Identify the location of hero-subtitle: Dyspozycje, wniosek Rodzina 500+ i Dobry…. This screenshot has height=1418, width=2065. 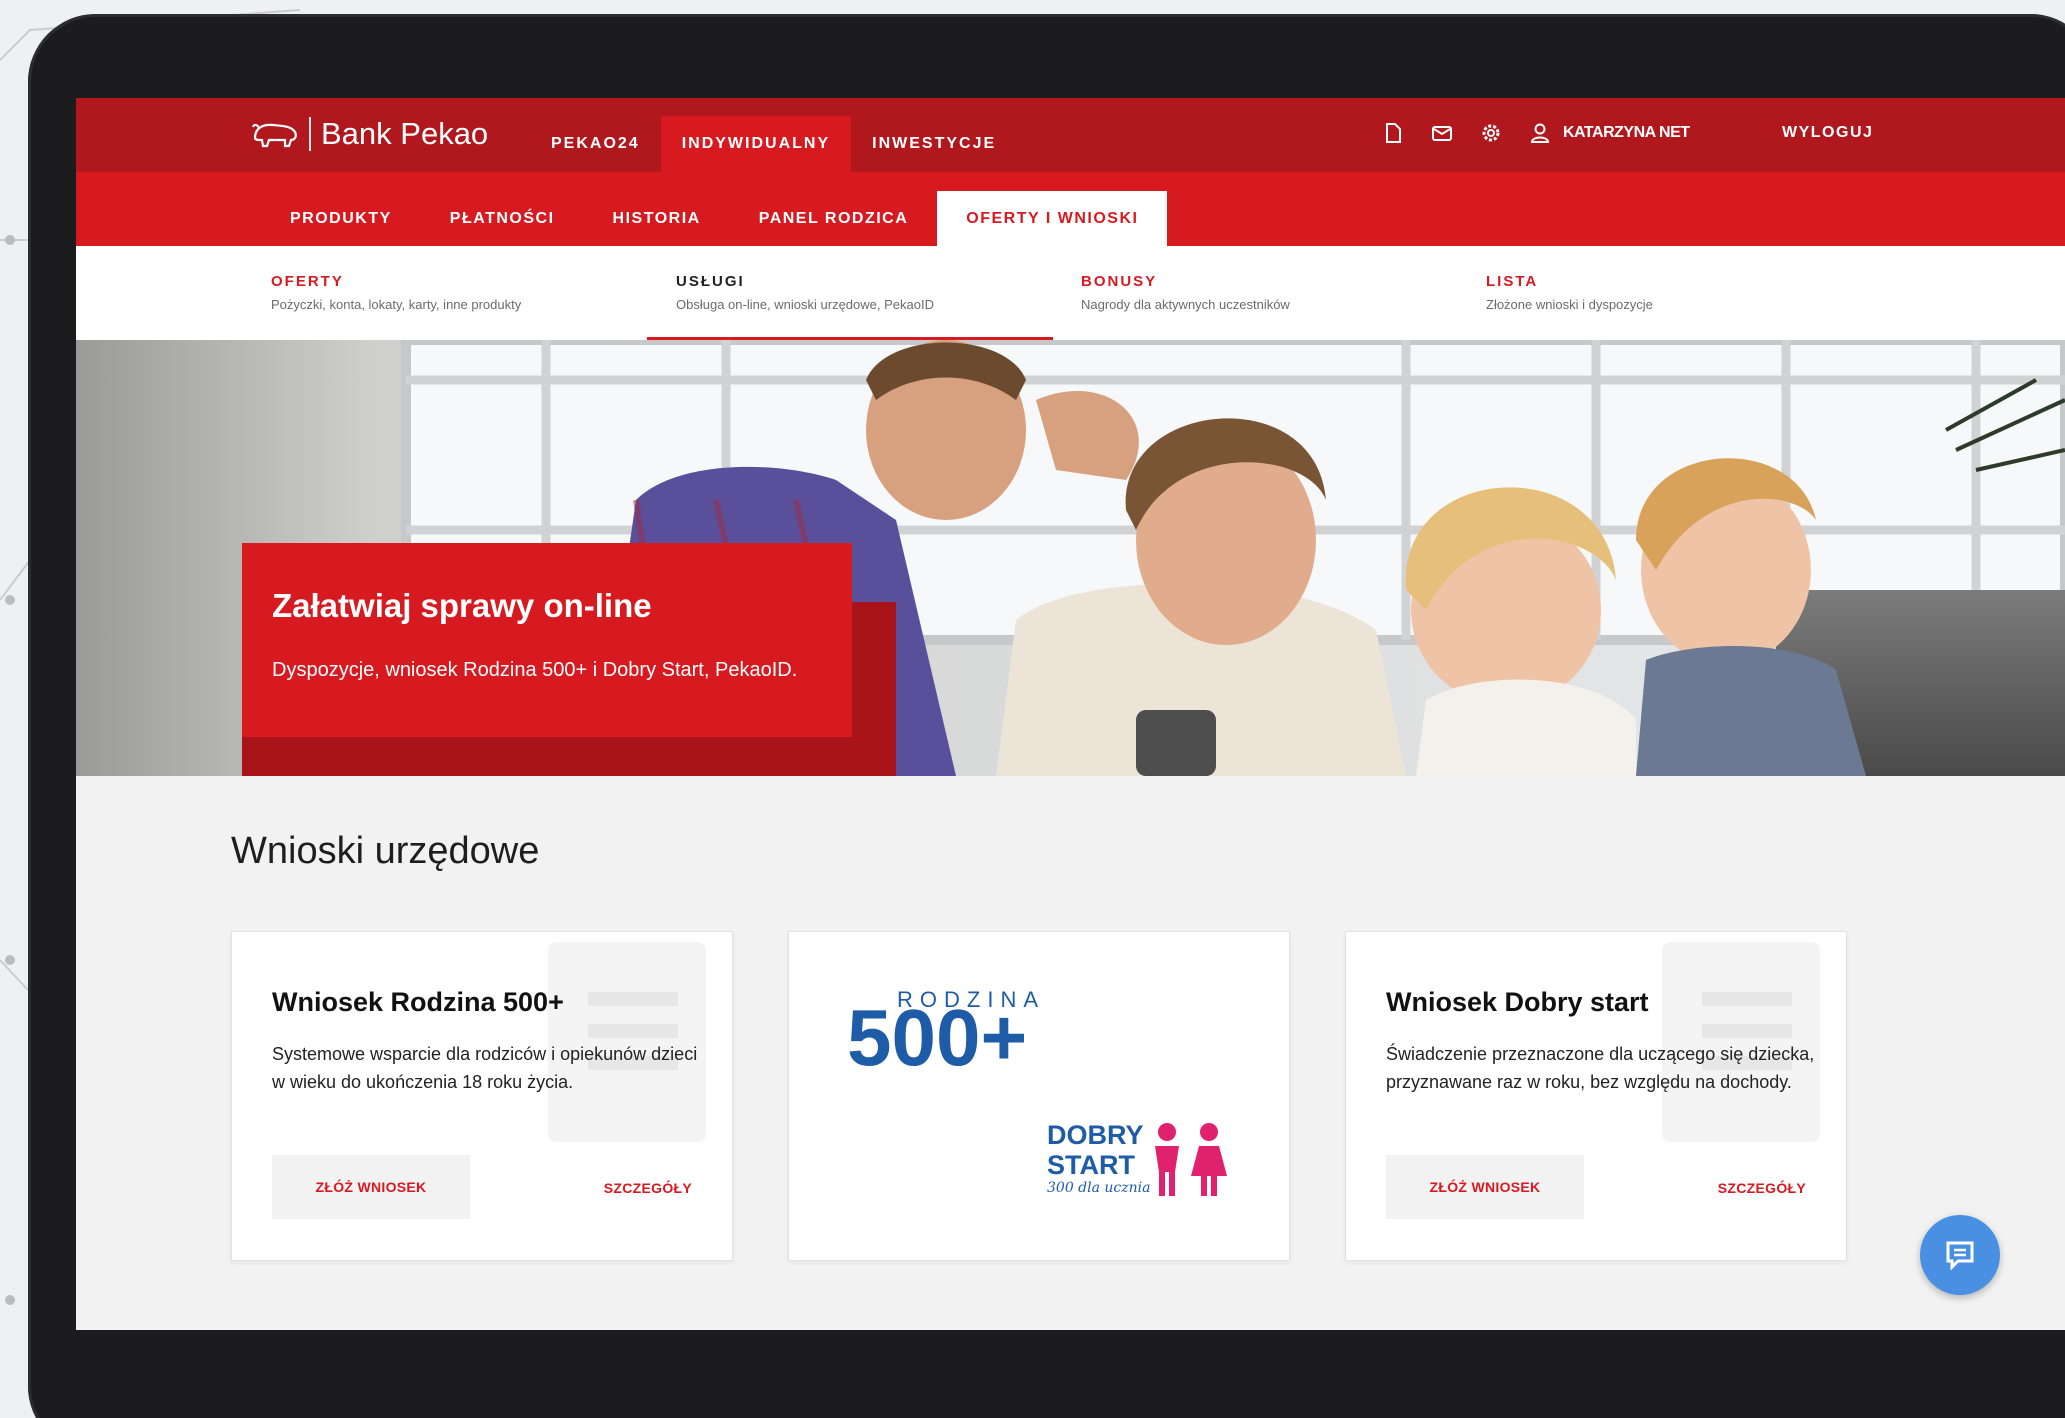
(535, 670).